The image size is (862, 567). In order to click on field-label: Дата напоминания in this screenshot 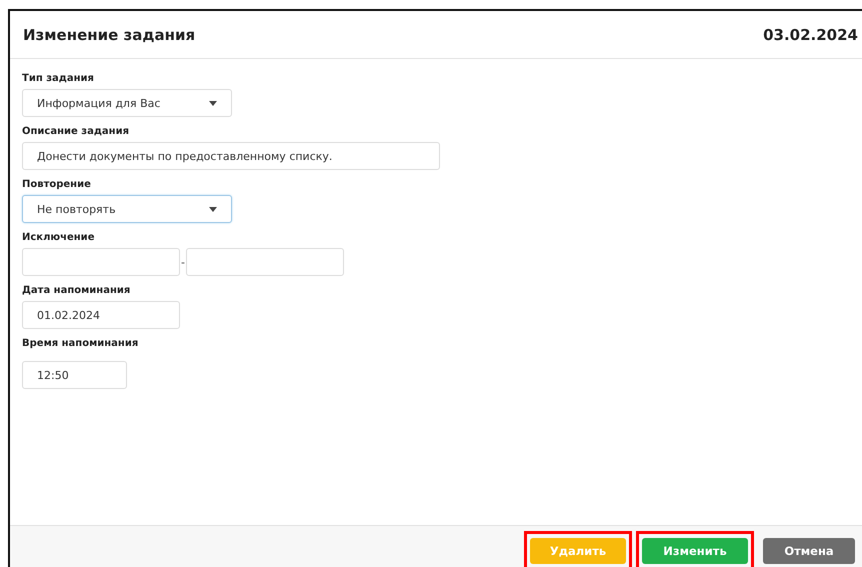, I will do `click(76, 290)`.